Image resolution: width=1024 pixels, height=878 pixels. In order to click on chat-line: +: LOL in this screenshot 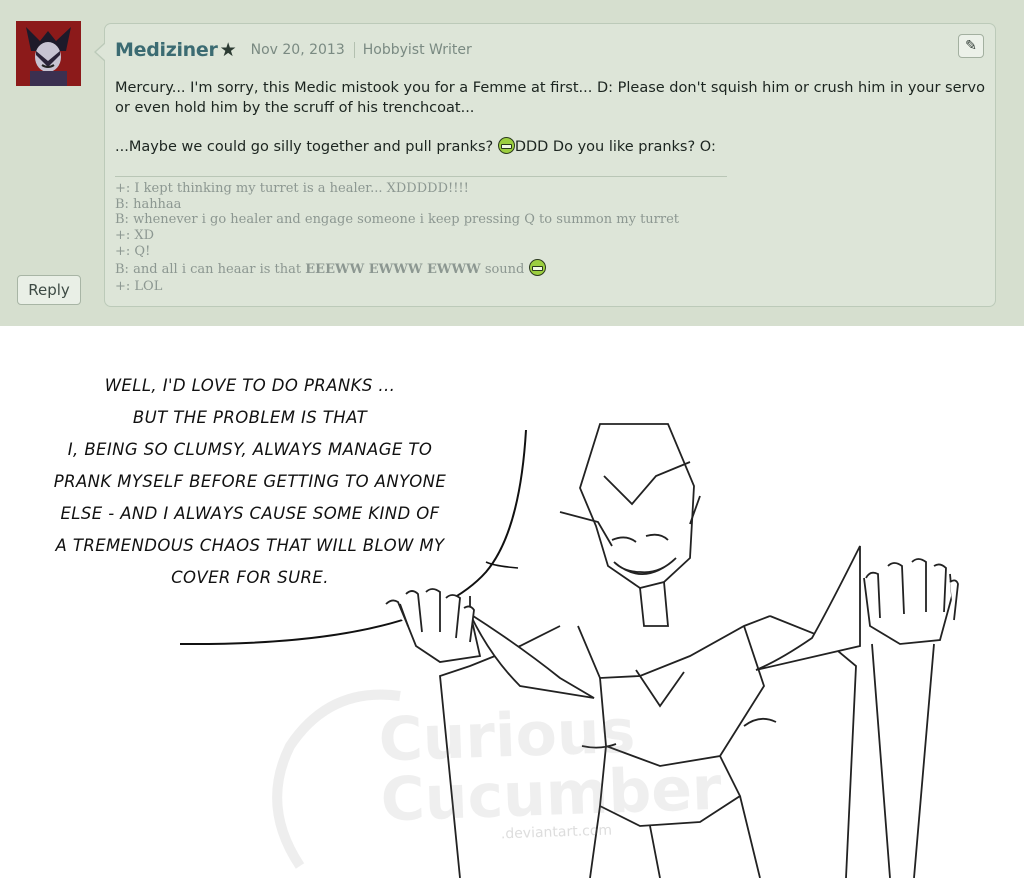, I will do `click(139, 287)`.